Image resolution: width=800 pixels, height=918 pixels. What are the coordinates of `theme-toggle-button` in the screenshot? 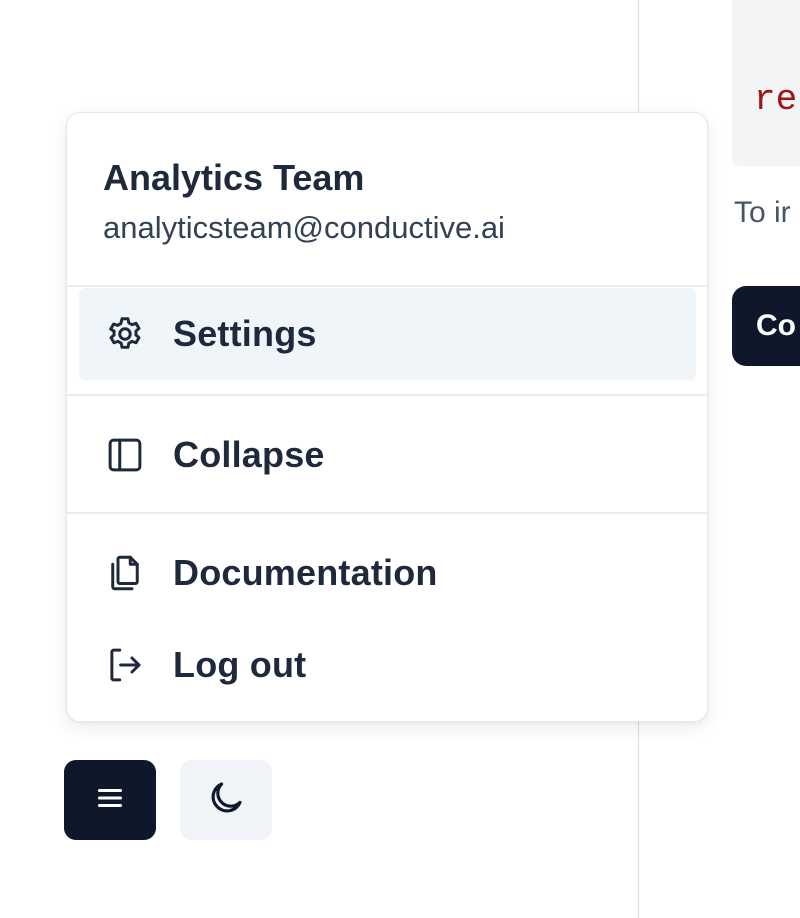 It's located at (226, 800).